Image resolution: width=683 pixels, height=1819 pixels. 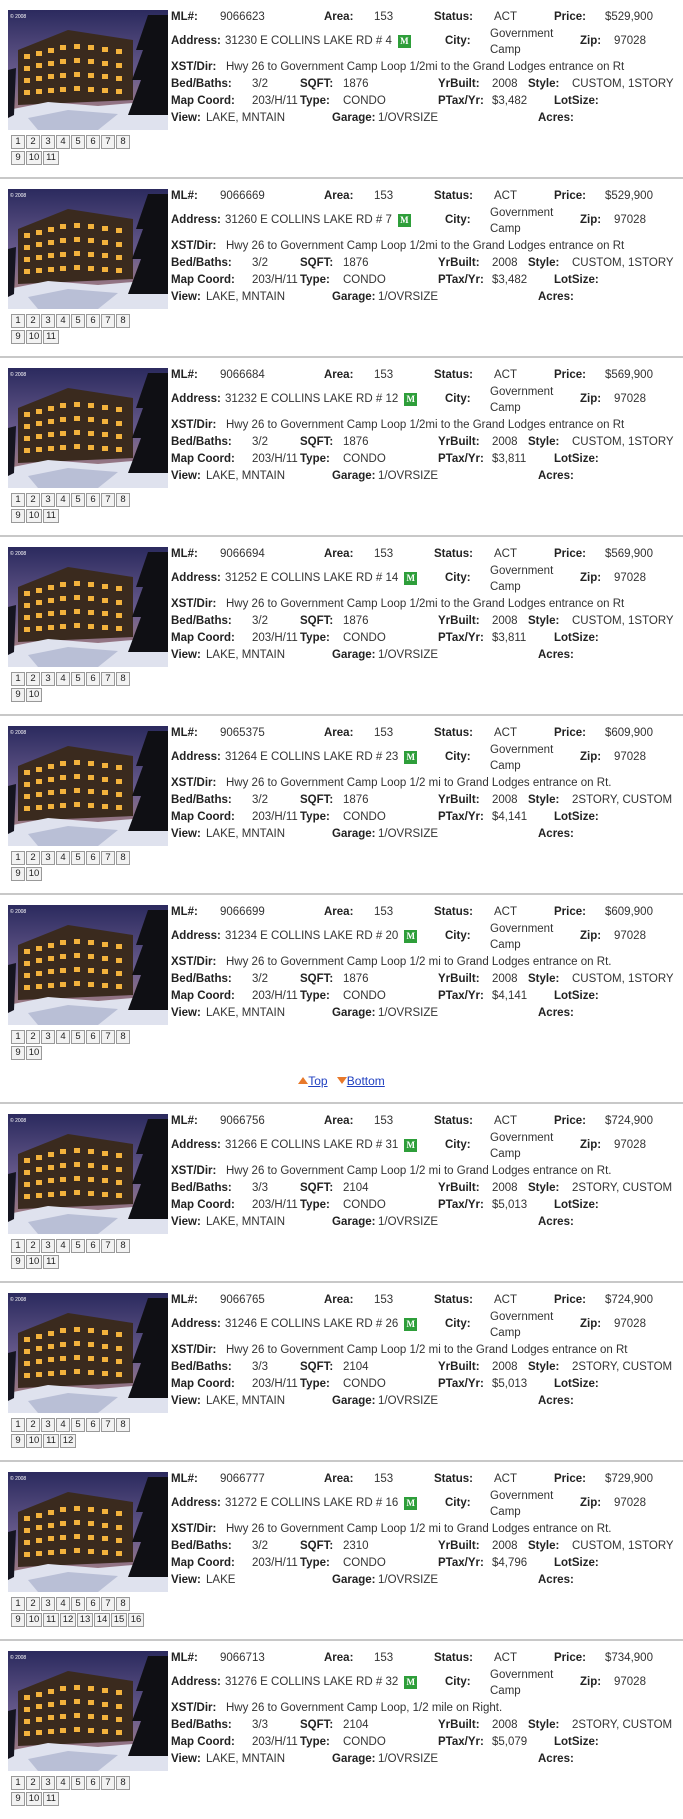 What do you see at coordinates (136, 1620) in the screenshot?
I see `photo-thumbnail-16: 16` at bounding box center [136, 1620].